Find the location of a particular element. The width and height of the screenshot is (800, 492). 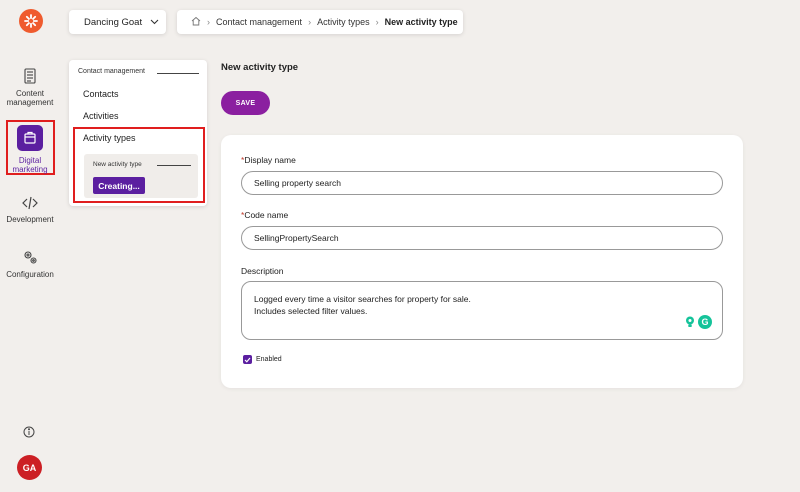

rail-label-configuration: Configuration is located at coordinates (30, 274).